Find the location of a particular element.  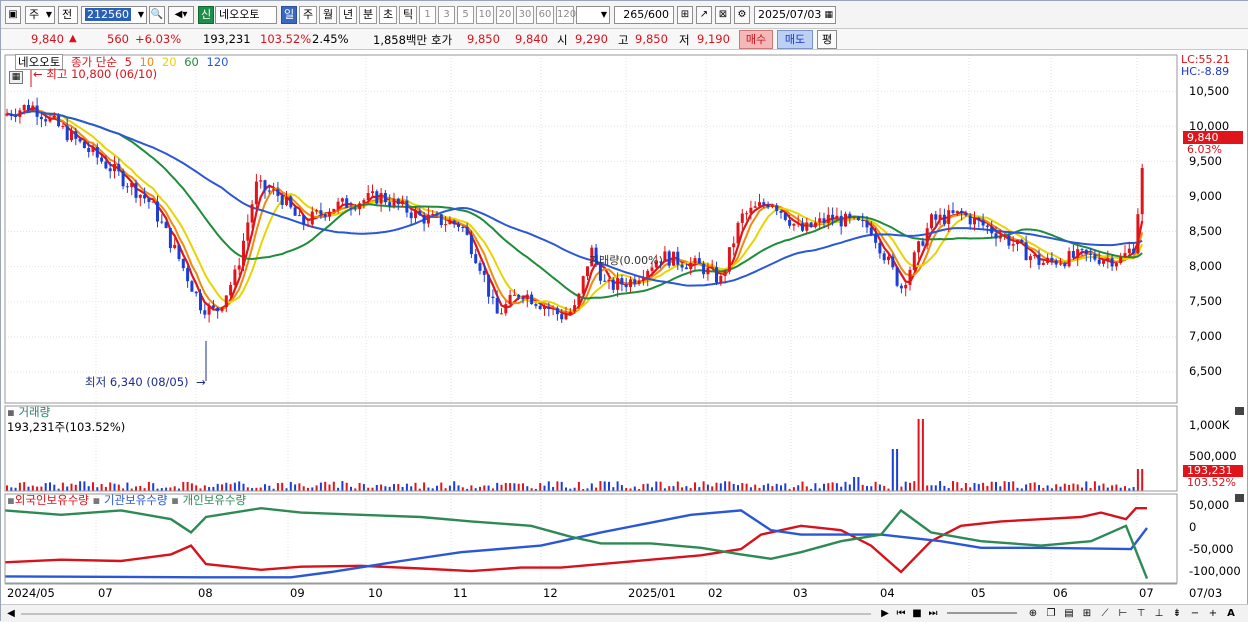

period-minute: 분 is located at coordinates (368, 15).